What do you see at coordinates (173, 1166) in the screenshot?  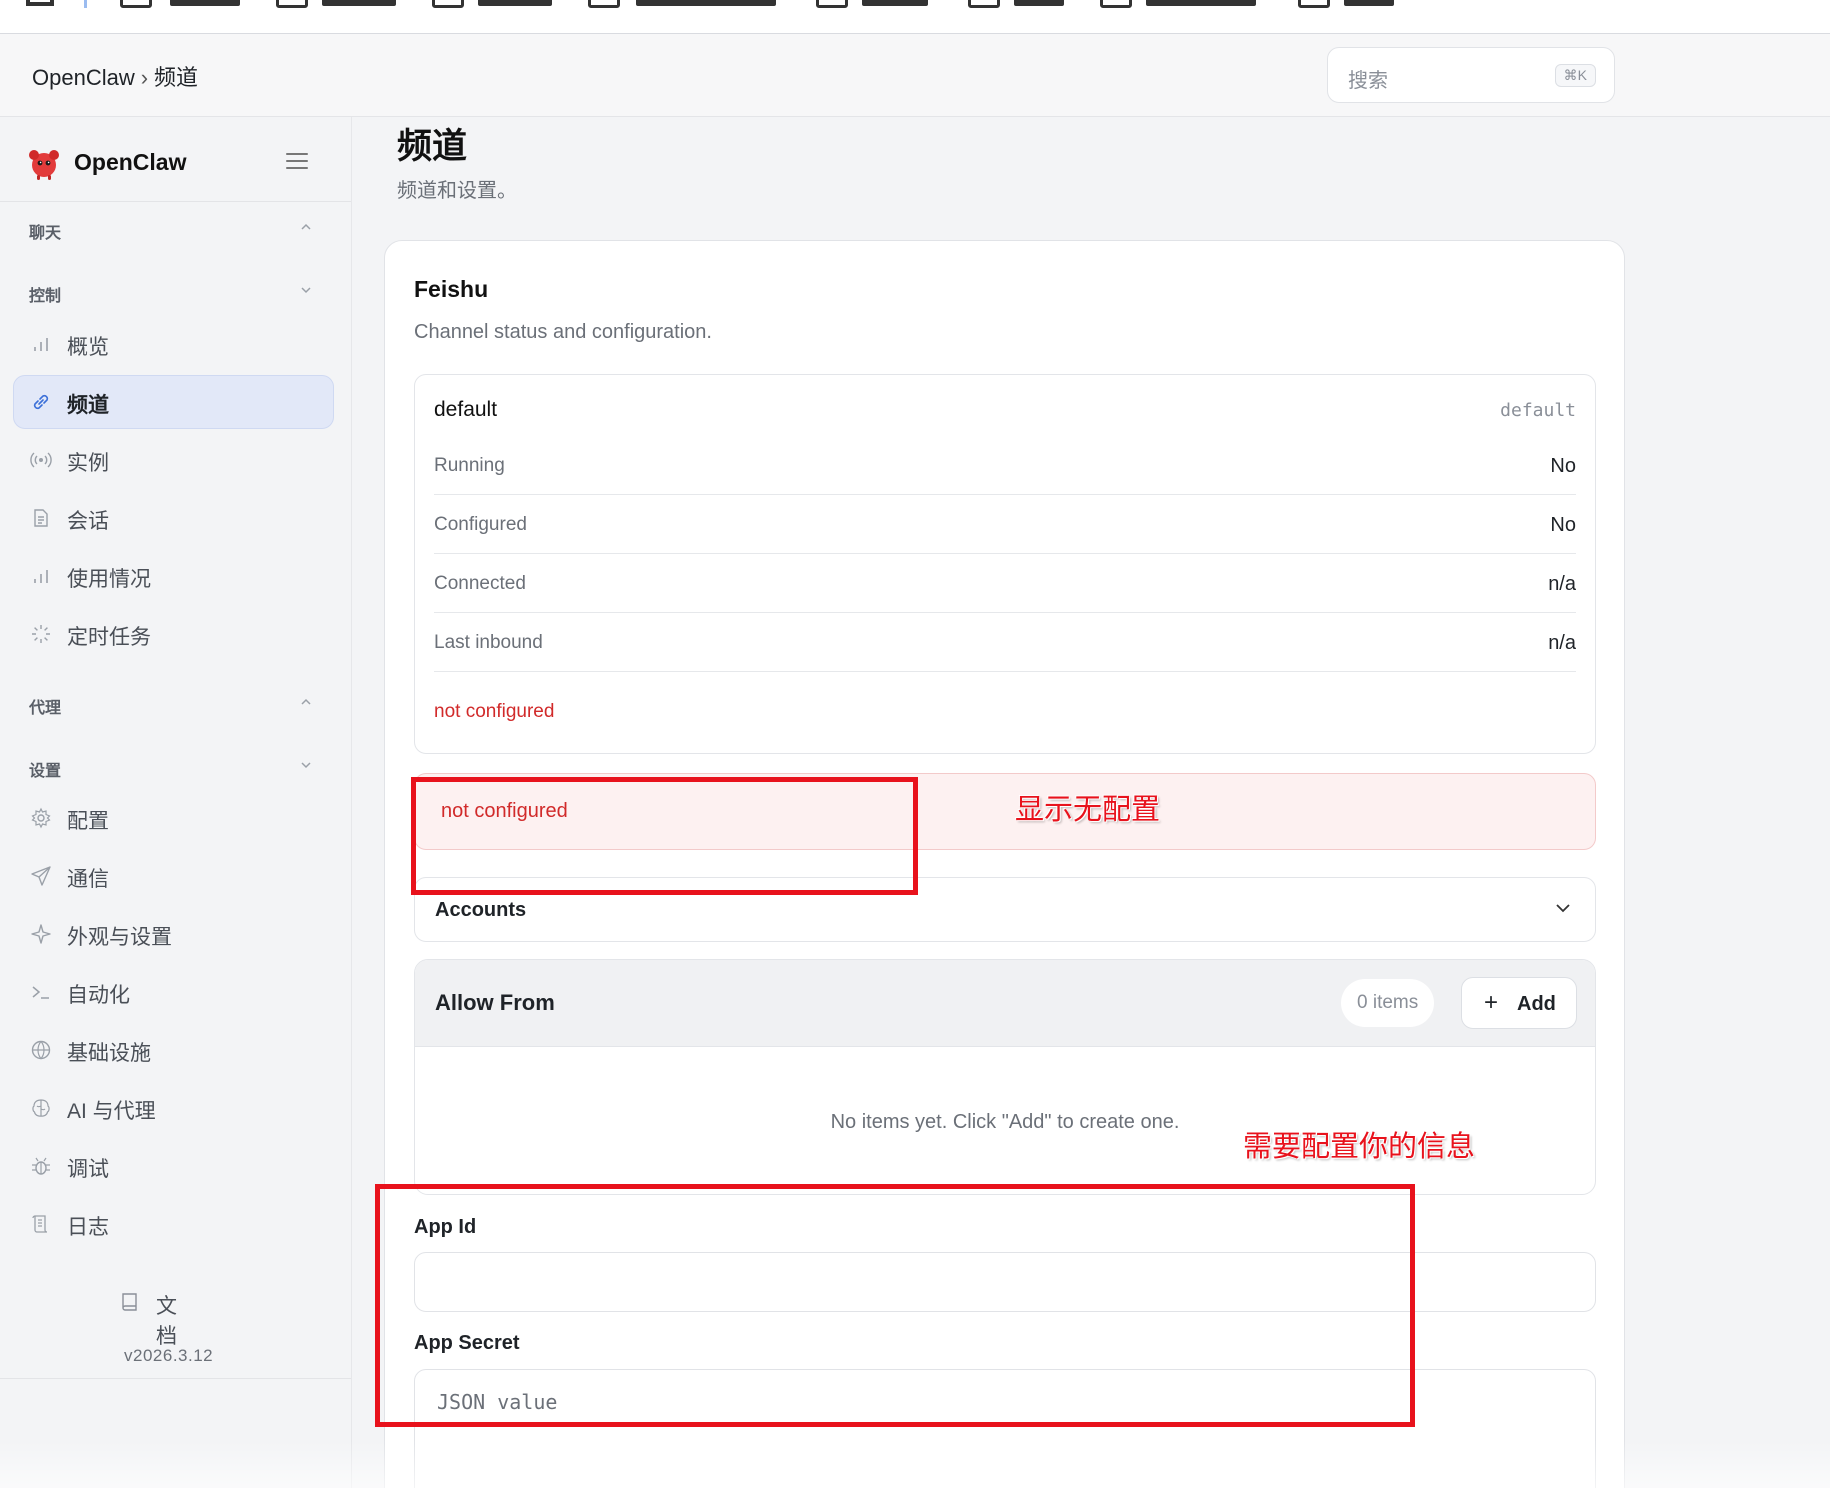 I see `sidebar-item-debug: 调试` at bounding box center [173, 1166].